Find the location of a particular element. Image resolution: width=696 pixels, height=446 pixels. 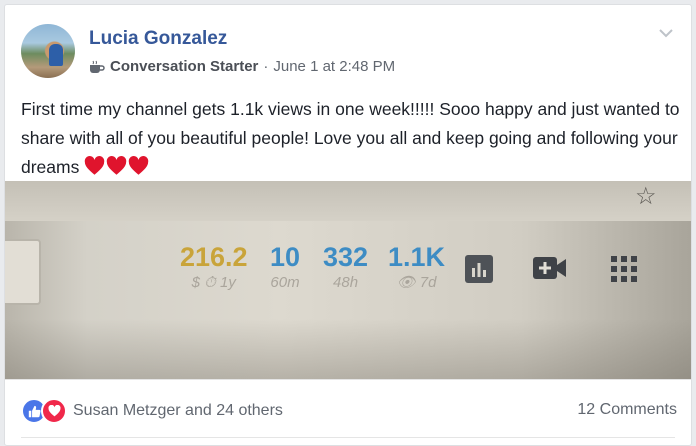

stat-60m: 10 60m is located at coordinates (285, 266).